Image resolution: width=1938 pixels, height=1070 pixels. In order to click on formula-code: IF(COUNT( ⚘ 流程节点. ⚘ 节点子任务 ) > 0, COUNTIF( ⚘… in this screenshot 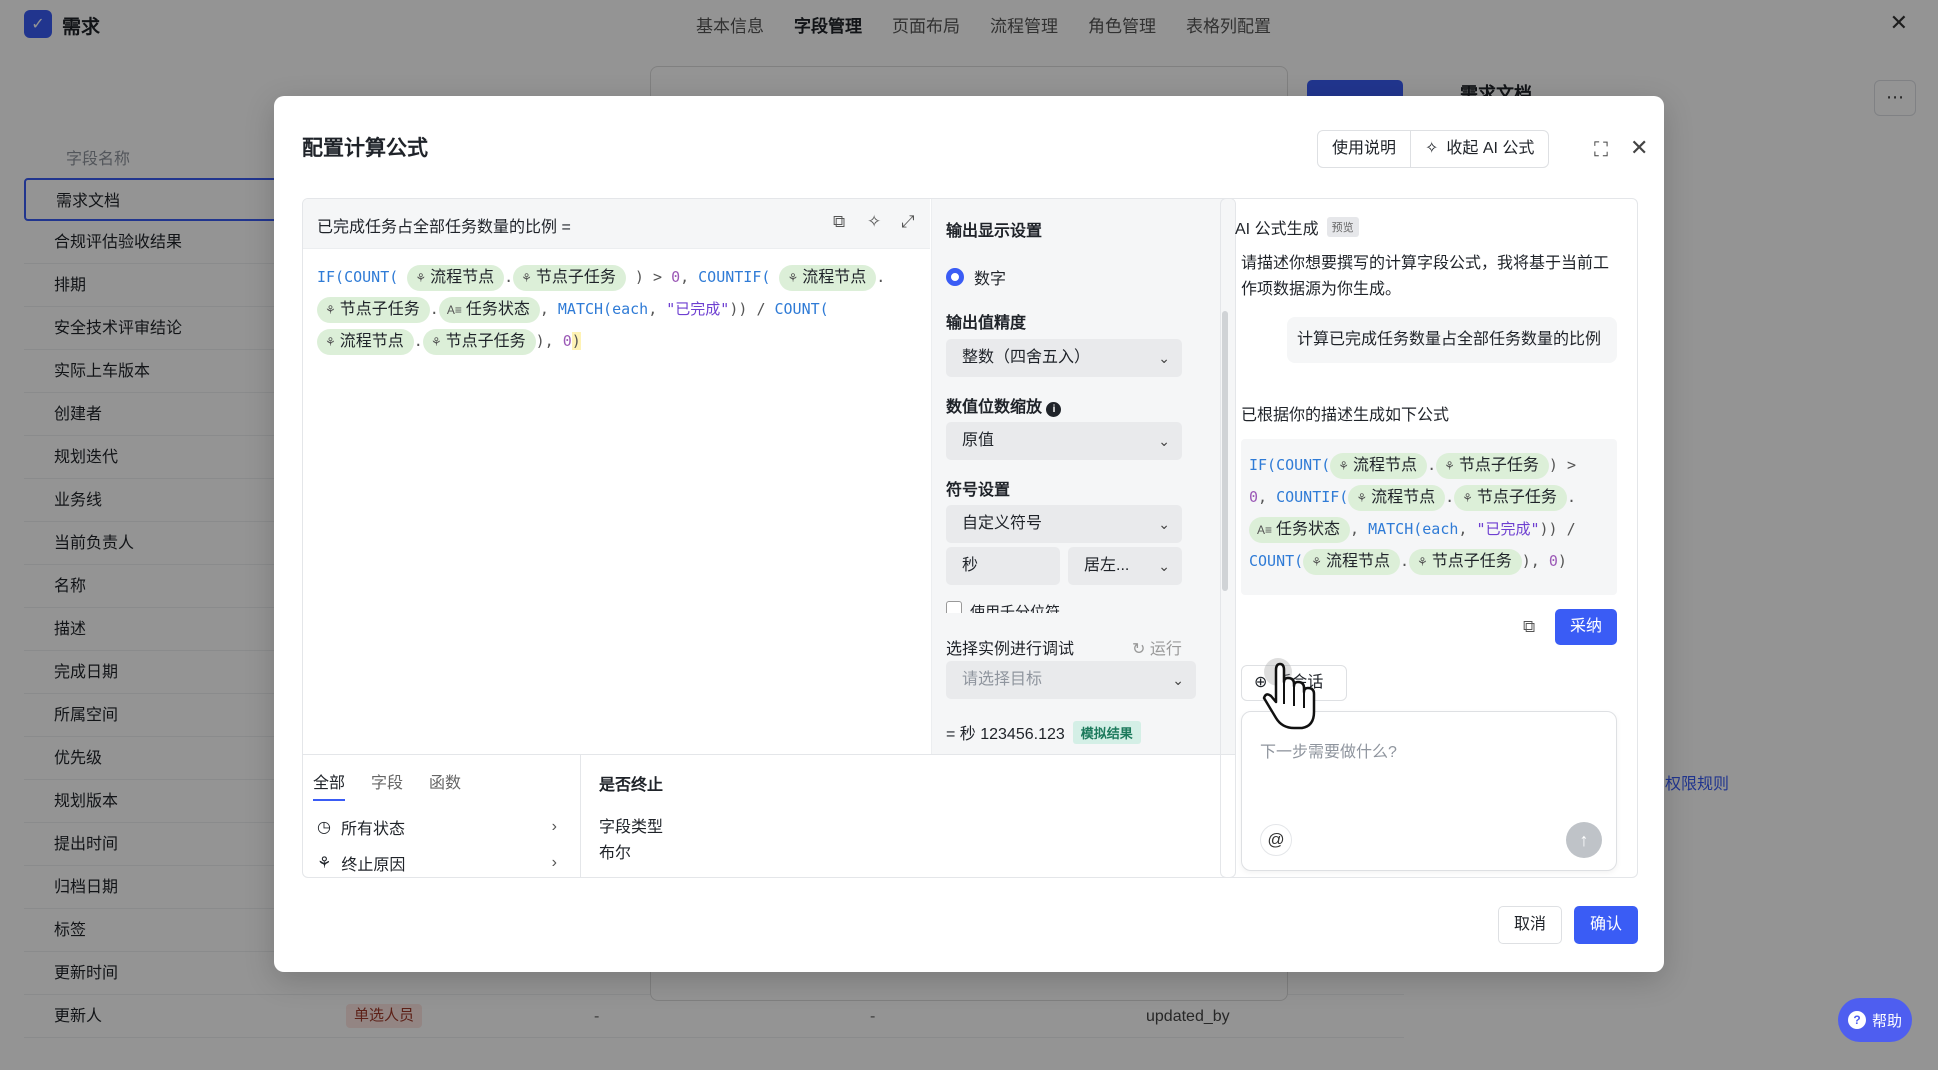, I will do `click(617, 309)`.